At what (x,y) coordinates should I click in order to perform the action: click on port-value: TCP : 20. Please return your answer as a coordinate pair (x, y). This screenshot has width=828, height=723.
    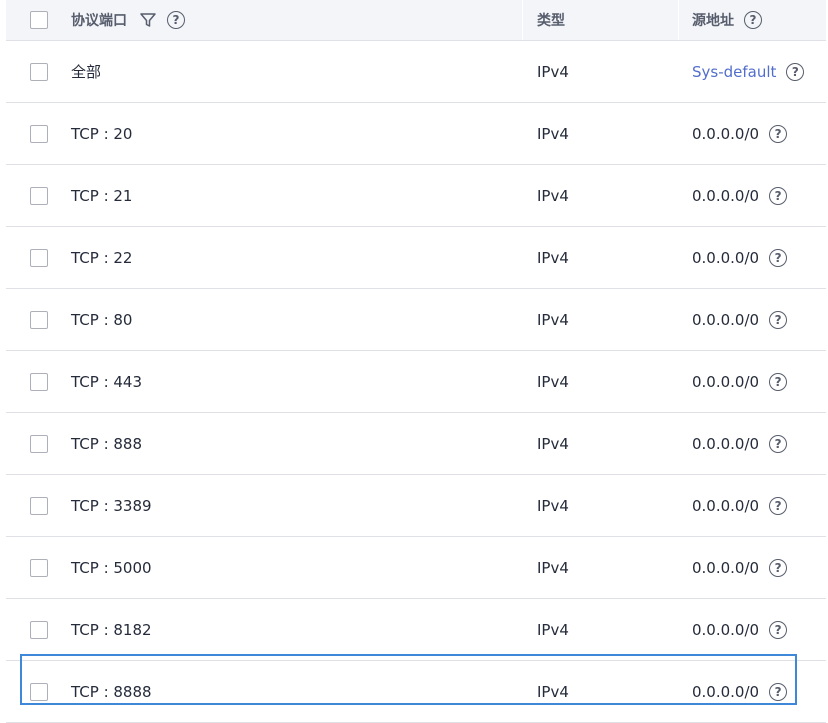
    Looking at the image, I should click on (102, 133).